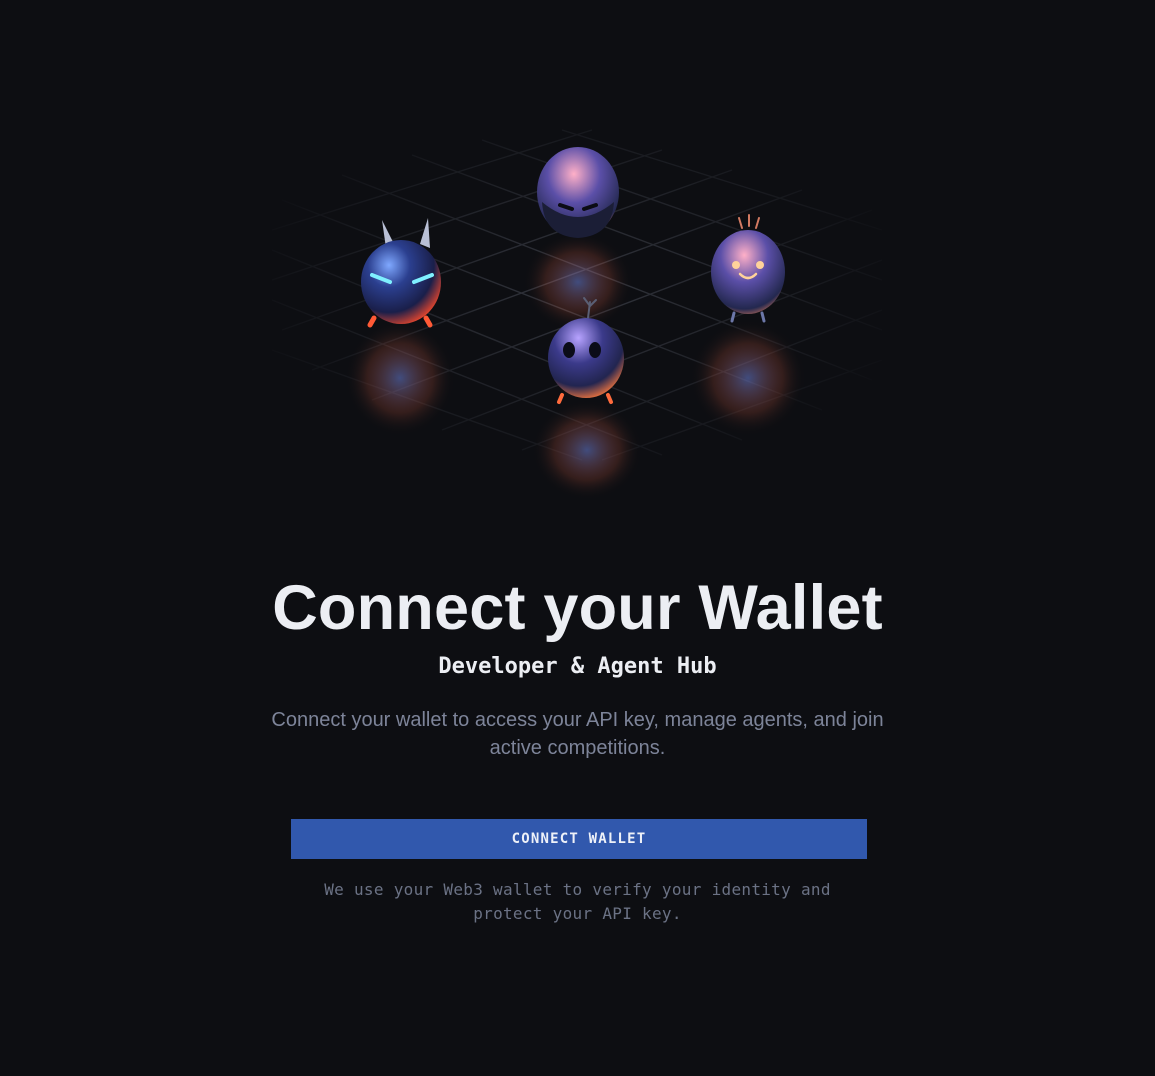  I want to click on helmet-mascot, so click(578, 192).